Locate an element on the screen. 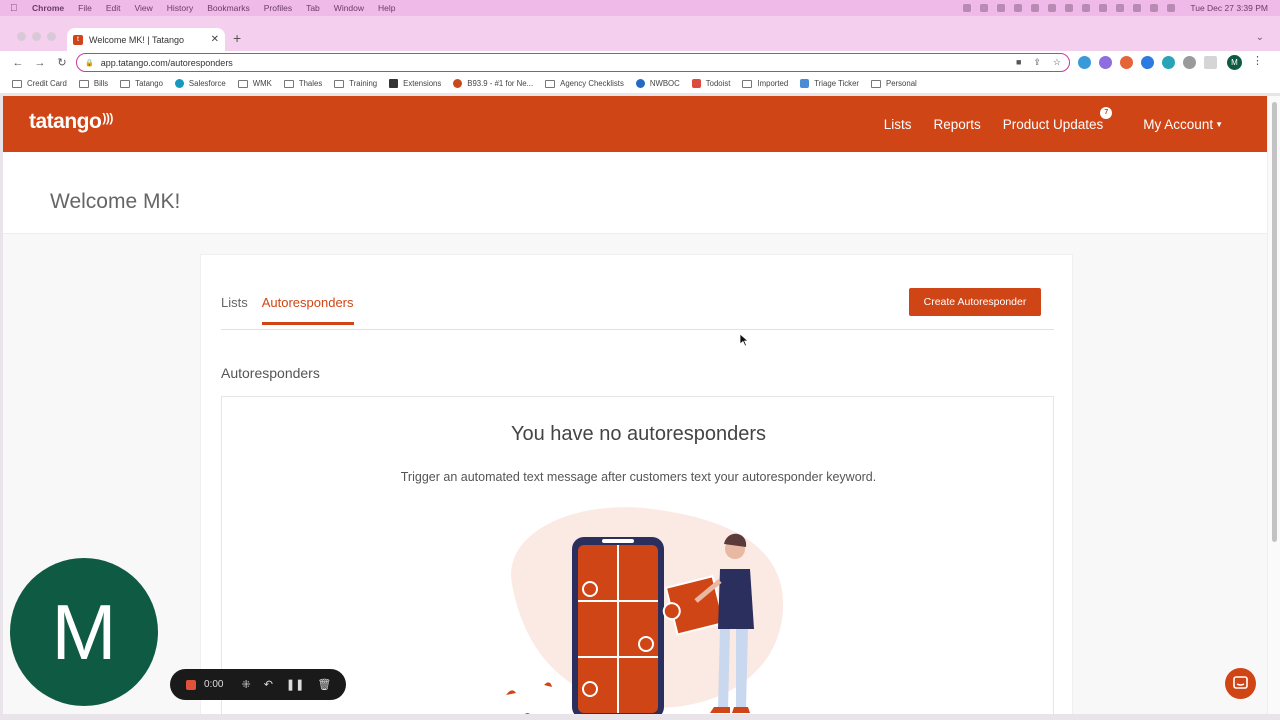 This screenshot has height=720, width=1280. section-title: Autoresponders is located at coordinates (270, 373).